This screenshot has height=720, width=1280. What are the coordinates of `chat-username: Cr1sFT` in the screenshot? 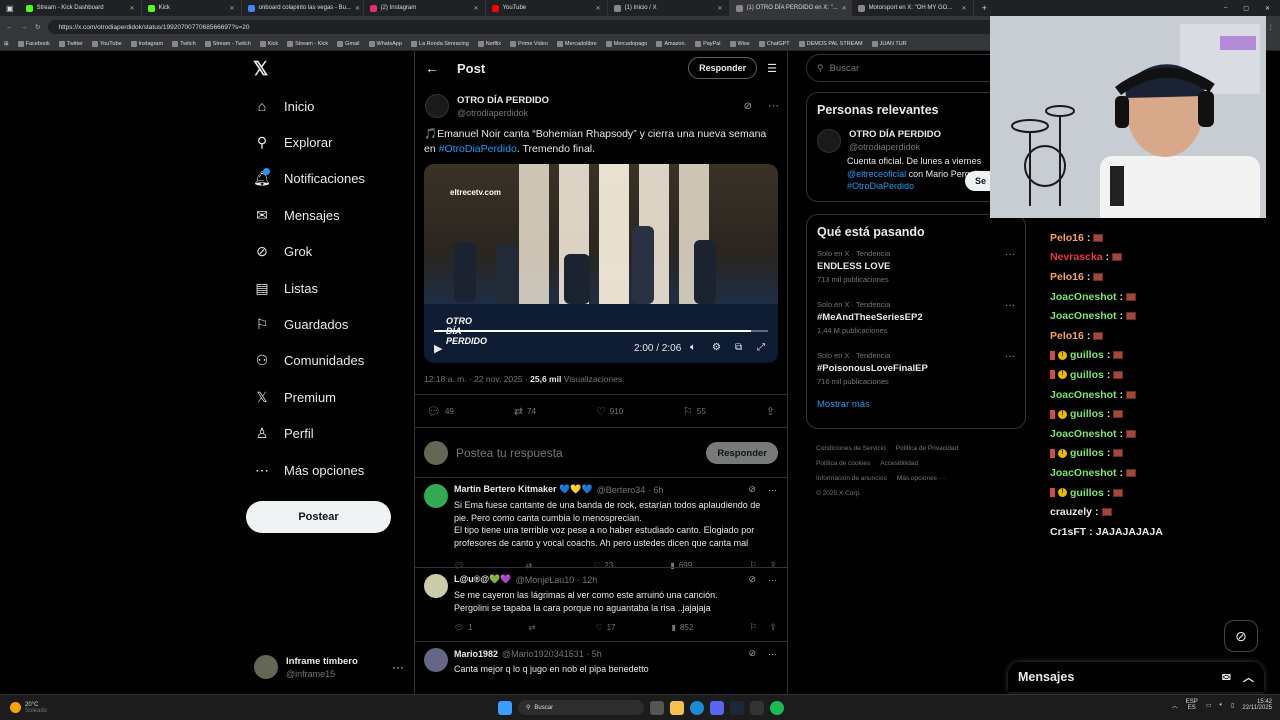 It's located at (1068, 532).